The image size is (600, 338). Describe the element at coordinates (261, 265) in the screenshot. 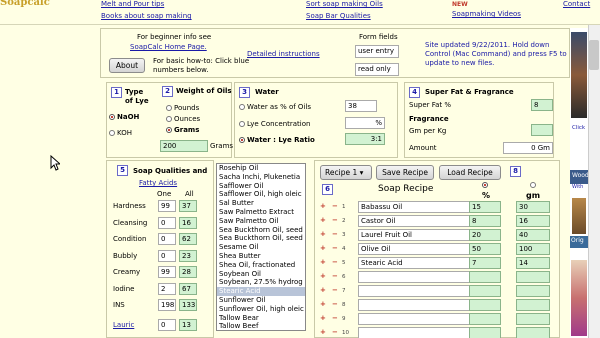

I see `oil-list-item: Shea Oil, fractionated` at that location.